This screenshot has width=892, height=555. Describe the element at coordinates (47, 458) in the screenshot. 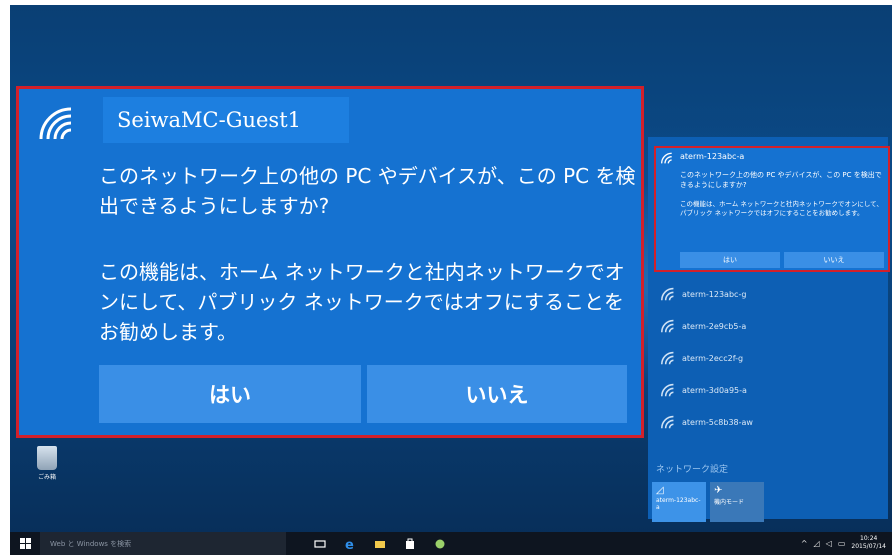

I see `recycle-bin-icon` at that location.